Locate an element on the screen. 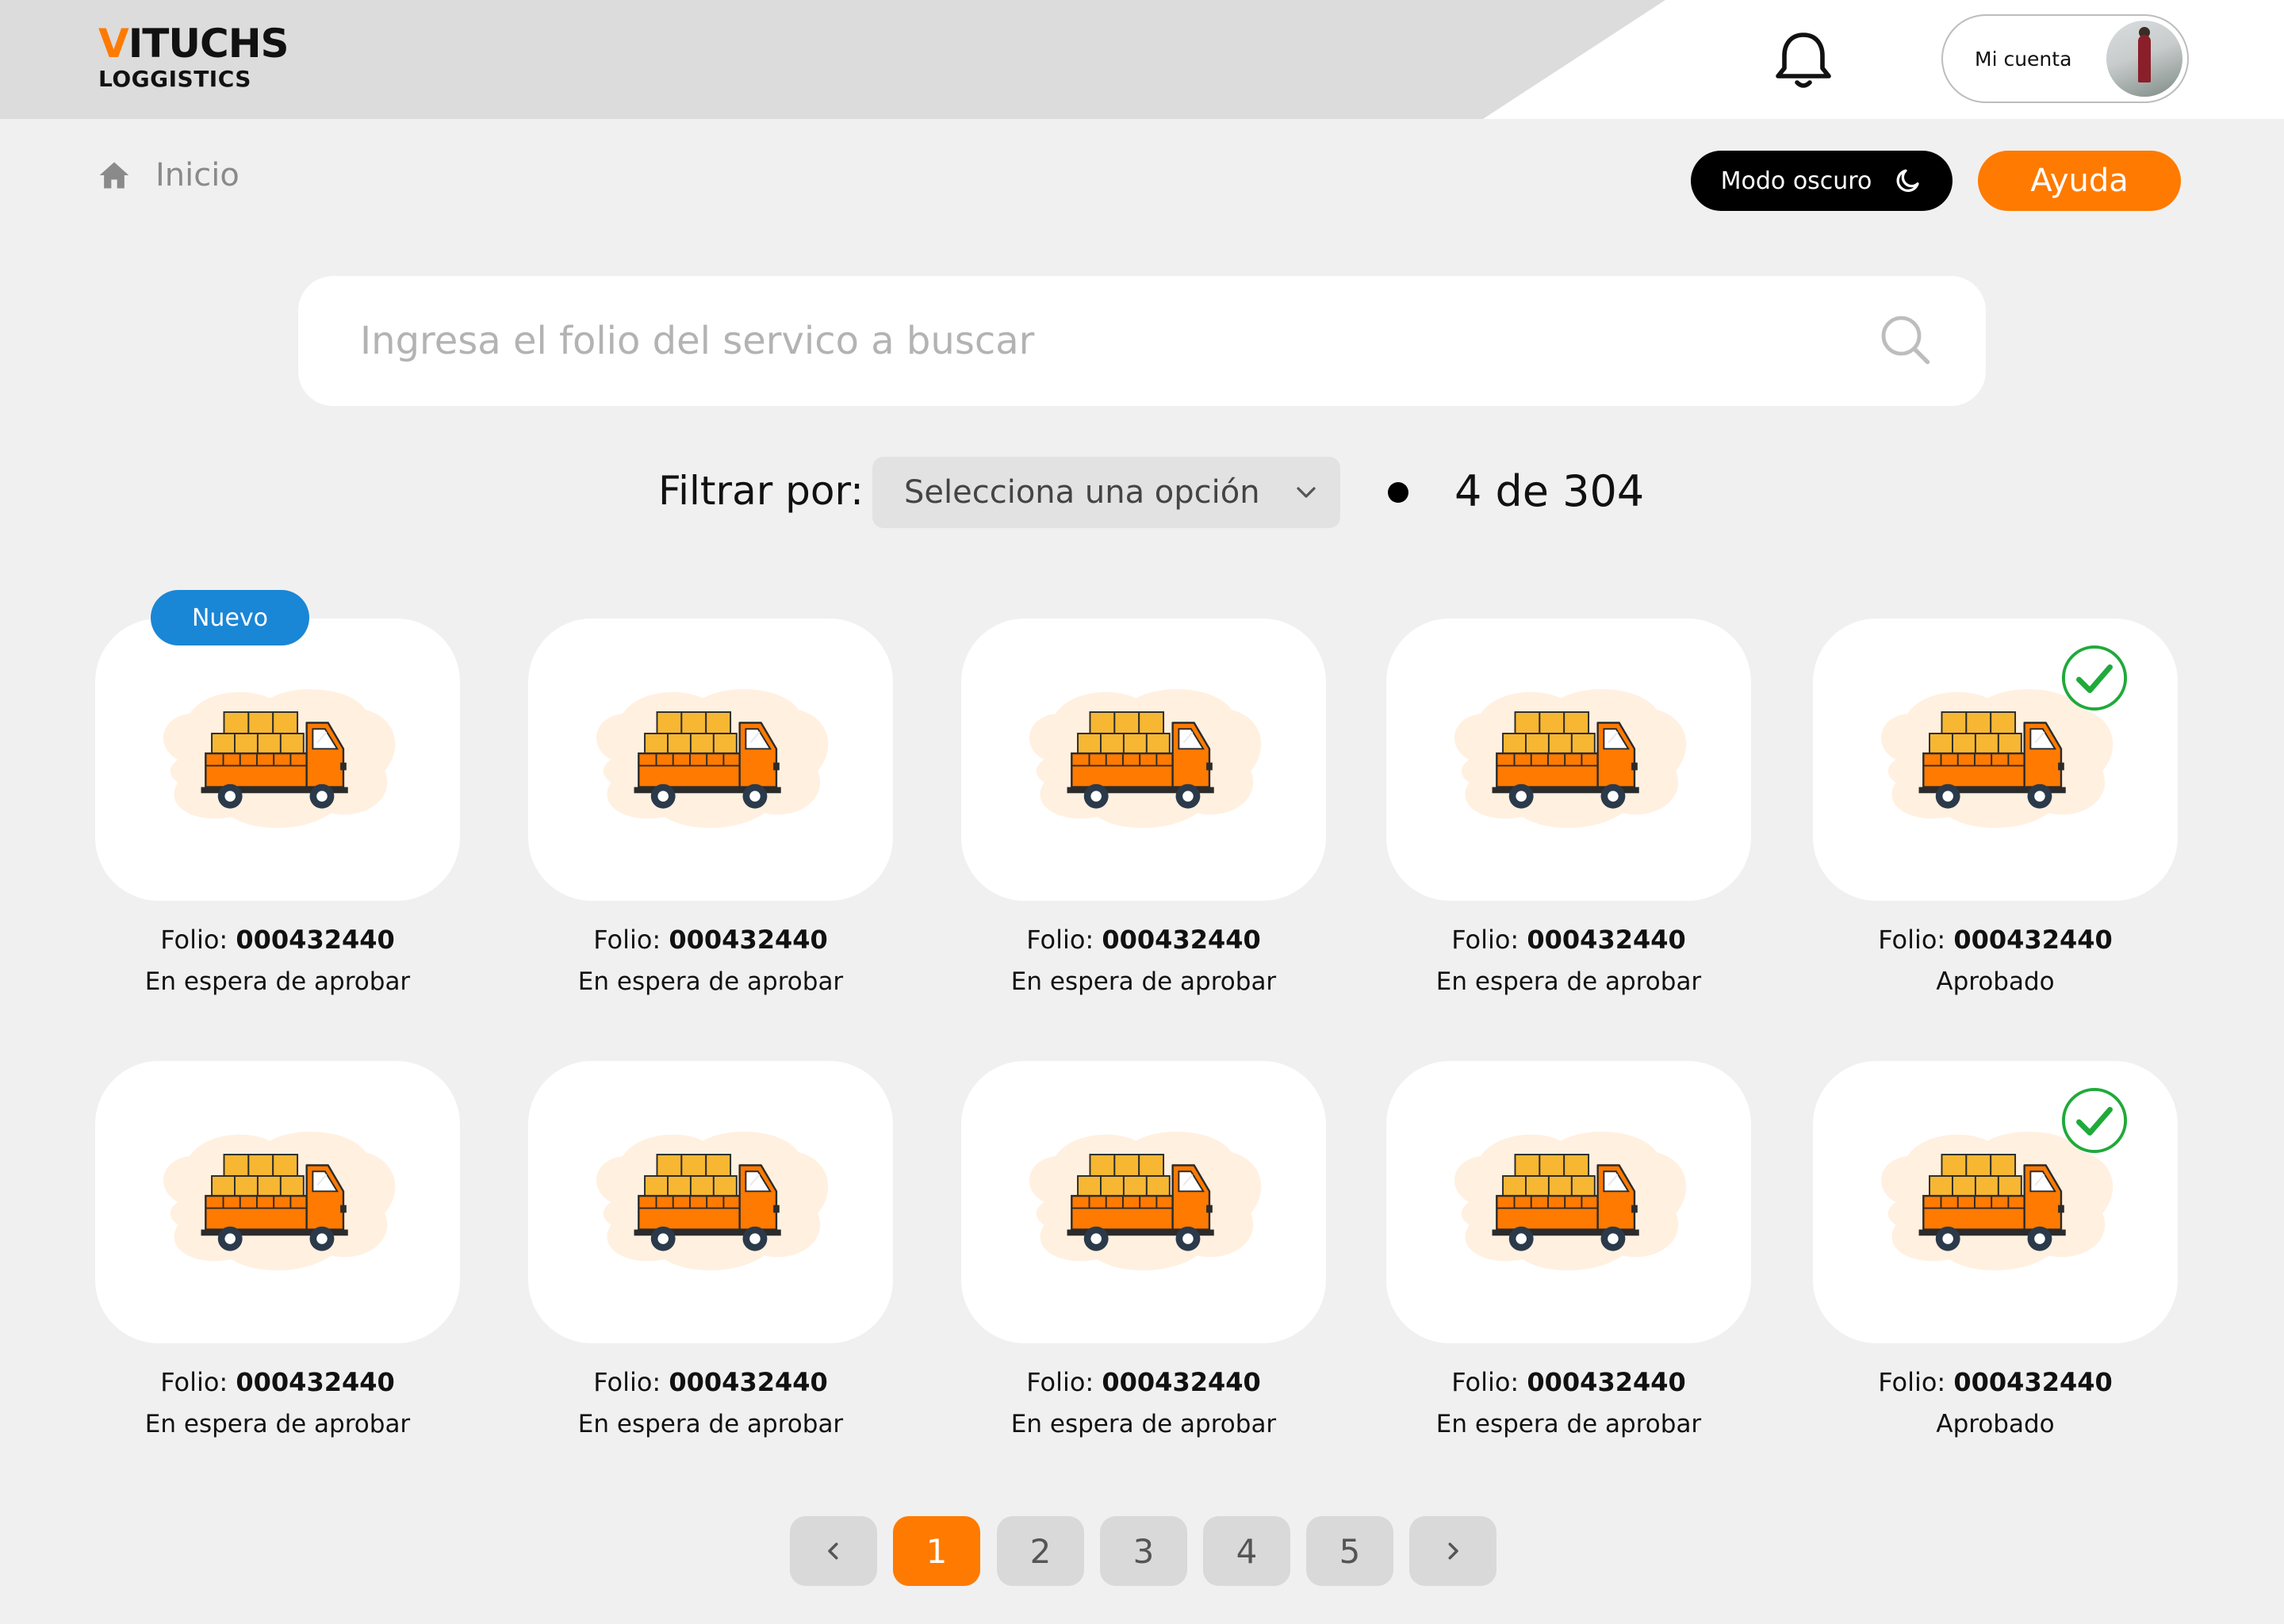 The height and width of the screenshot is (1624, 2284). notification-bell-icon is located at coordinates (1803, 61).